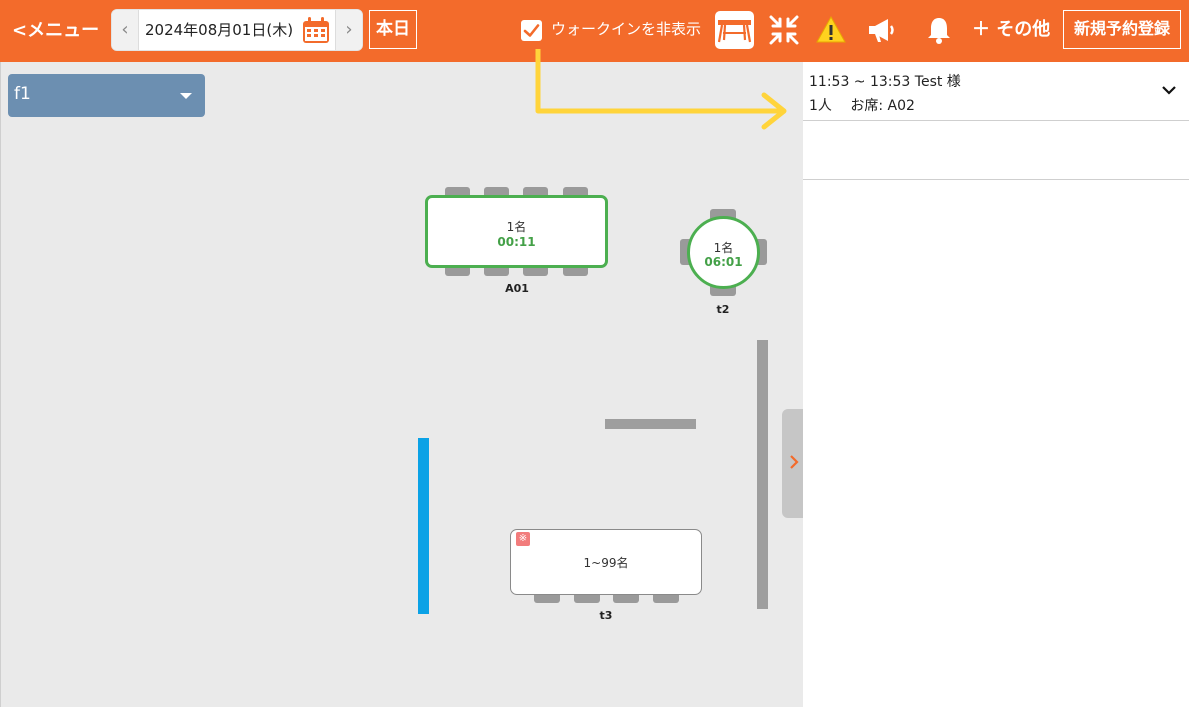 This screenshot has width=1189, height=707. I want to click on date-navigator: ‹ 2024年08月01日(木) ›, so click(237, 30).